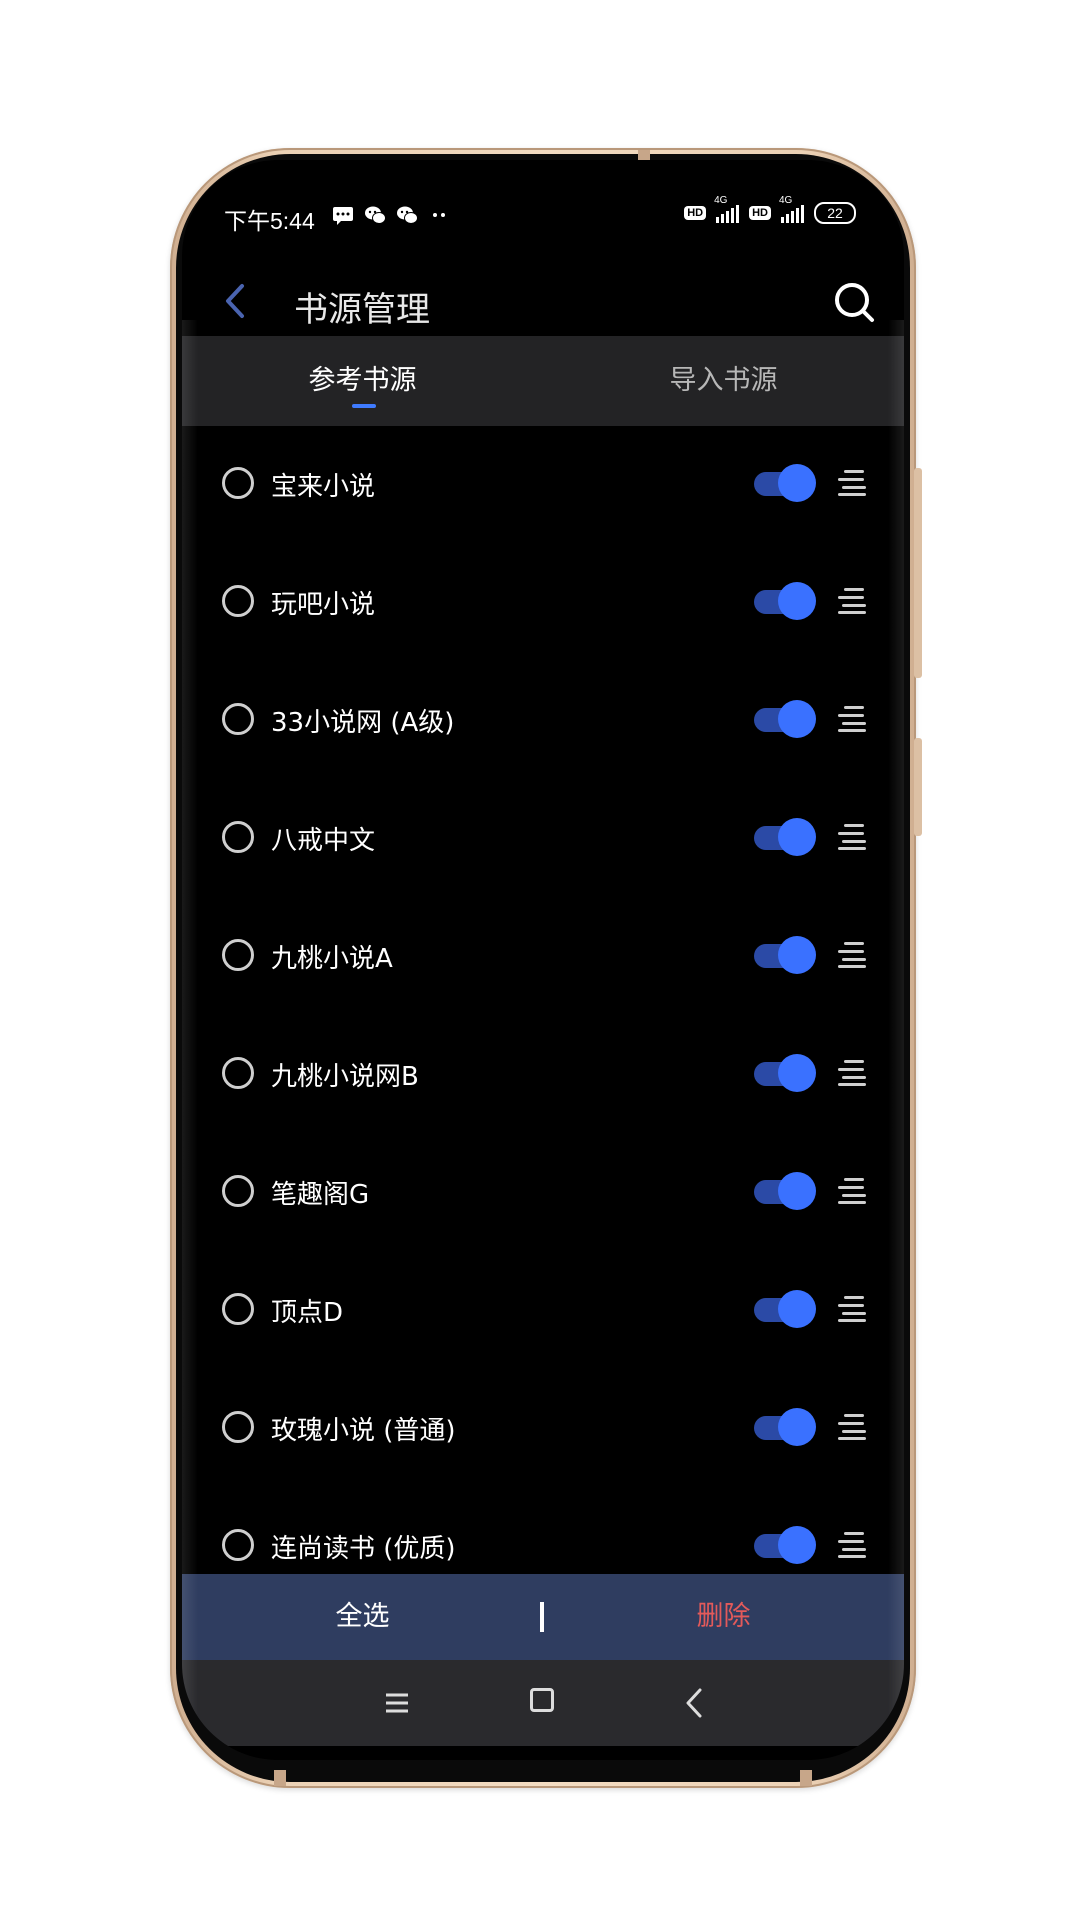  I want to click on page-title: 书源管理, so click(362, 310).